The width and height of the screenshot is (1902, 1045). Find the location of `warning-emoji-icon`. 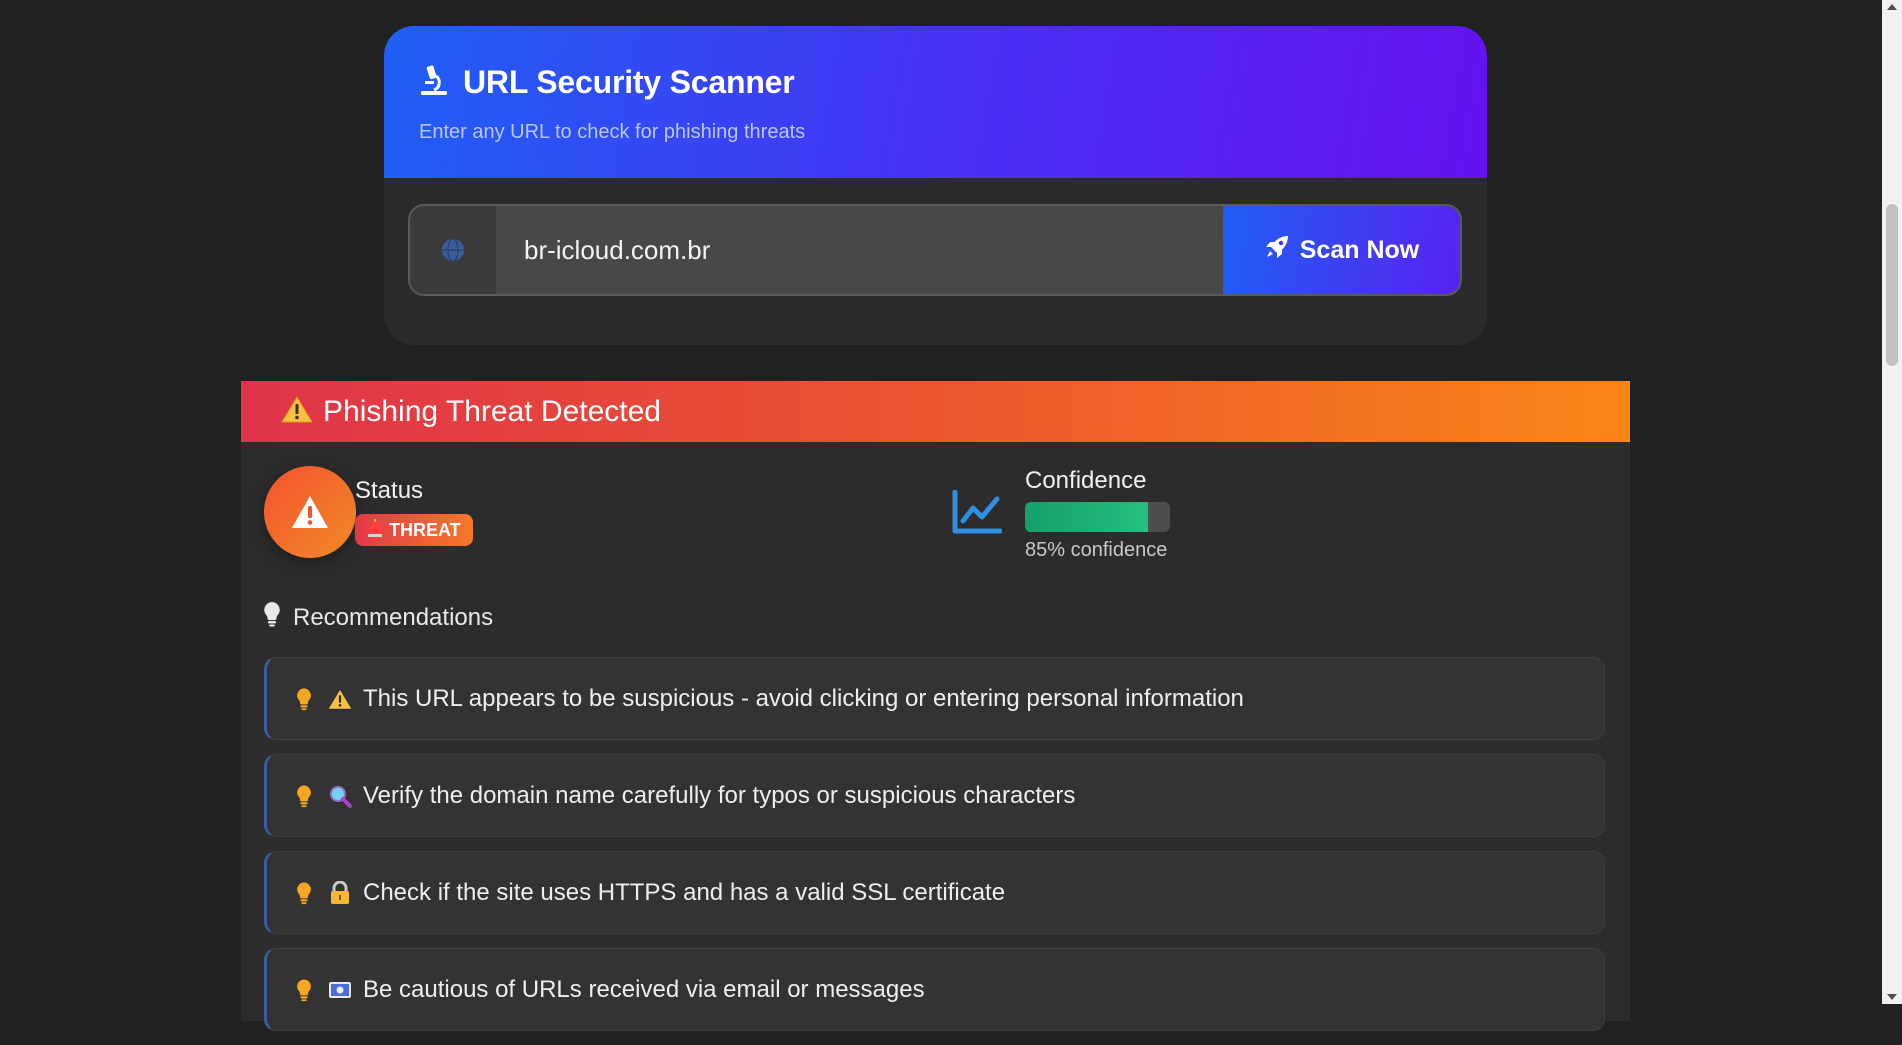

warning-emoji-icon is located at coordinates (340, 699).